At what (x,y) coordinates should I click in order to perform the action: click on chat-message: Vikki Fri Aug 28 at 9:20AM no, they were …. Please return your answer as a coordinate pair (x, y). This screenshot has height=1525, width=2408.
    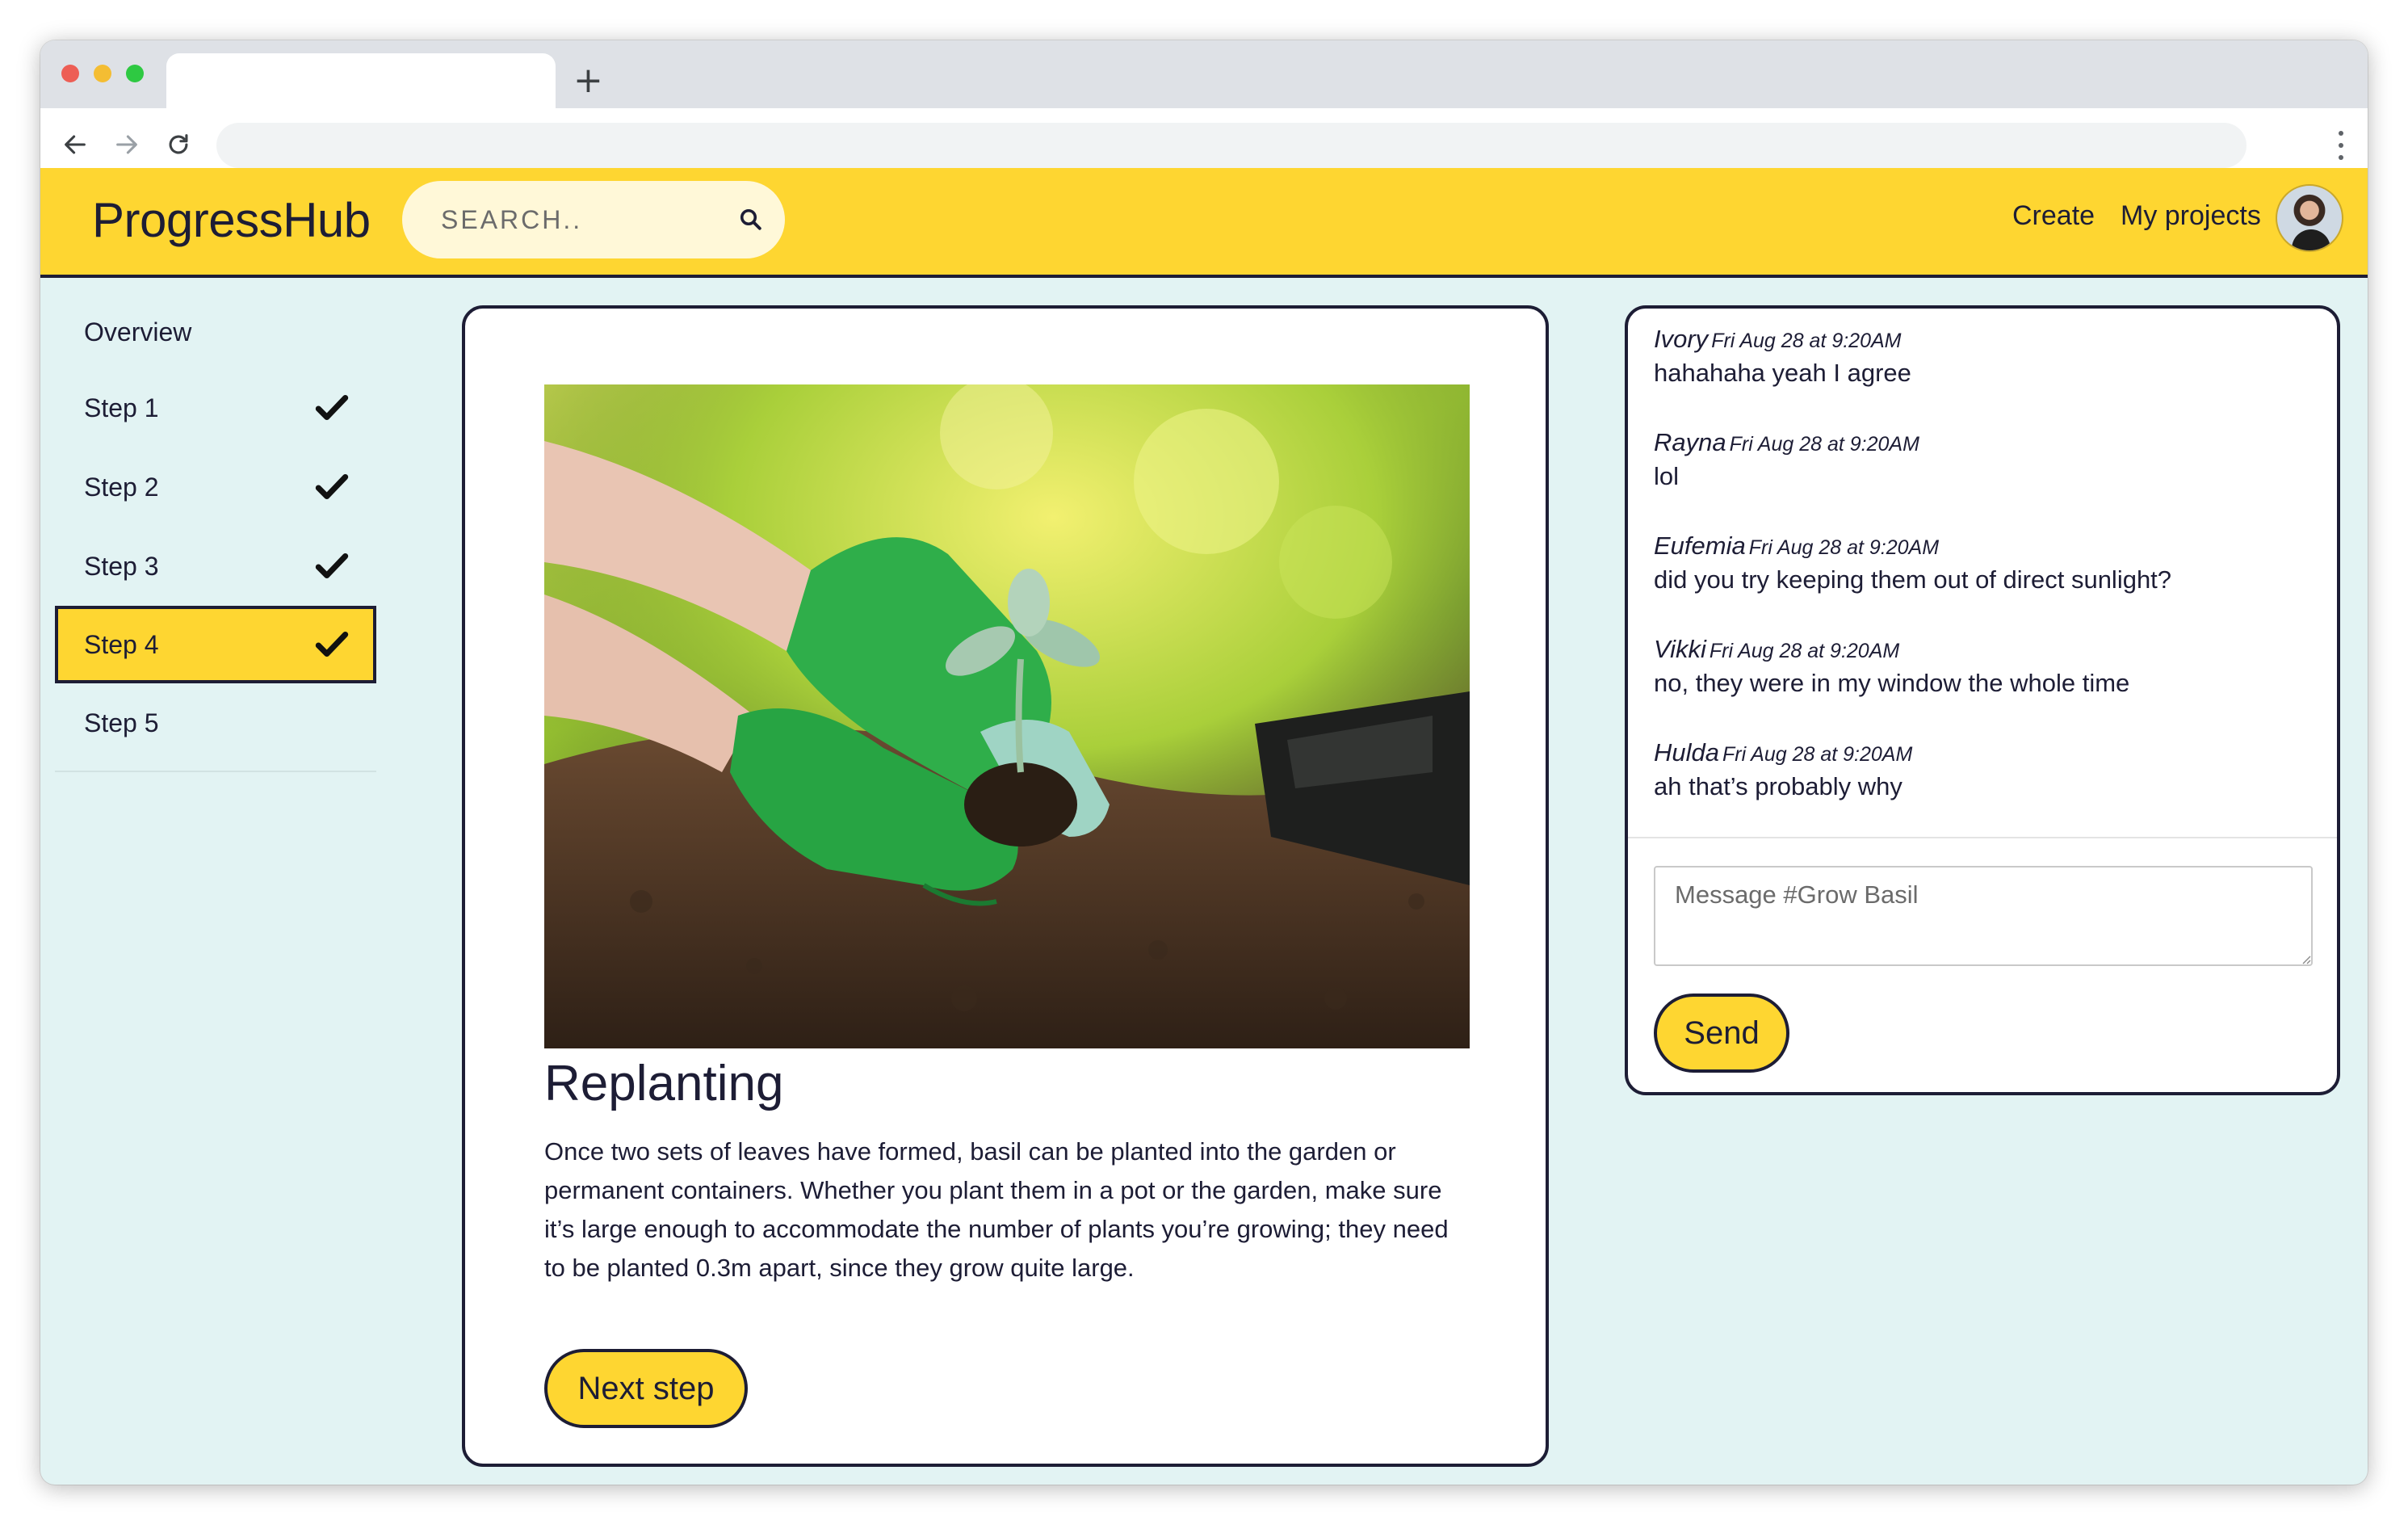
    Looking at the image, I should click on (1892, 666).